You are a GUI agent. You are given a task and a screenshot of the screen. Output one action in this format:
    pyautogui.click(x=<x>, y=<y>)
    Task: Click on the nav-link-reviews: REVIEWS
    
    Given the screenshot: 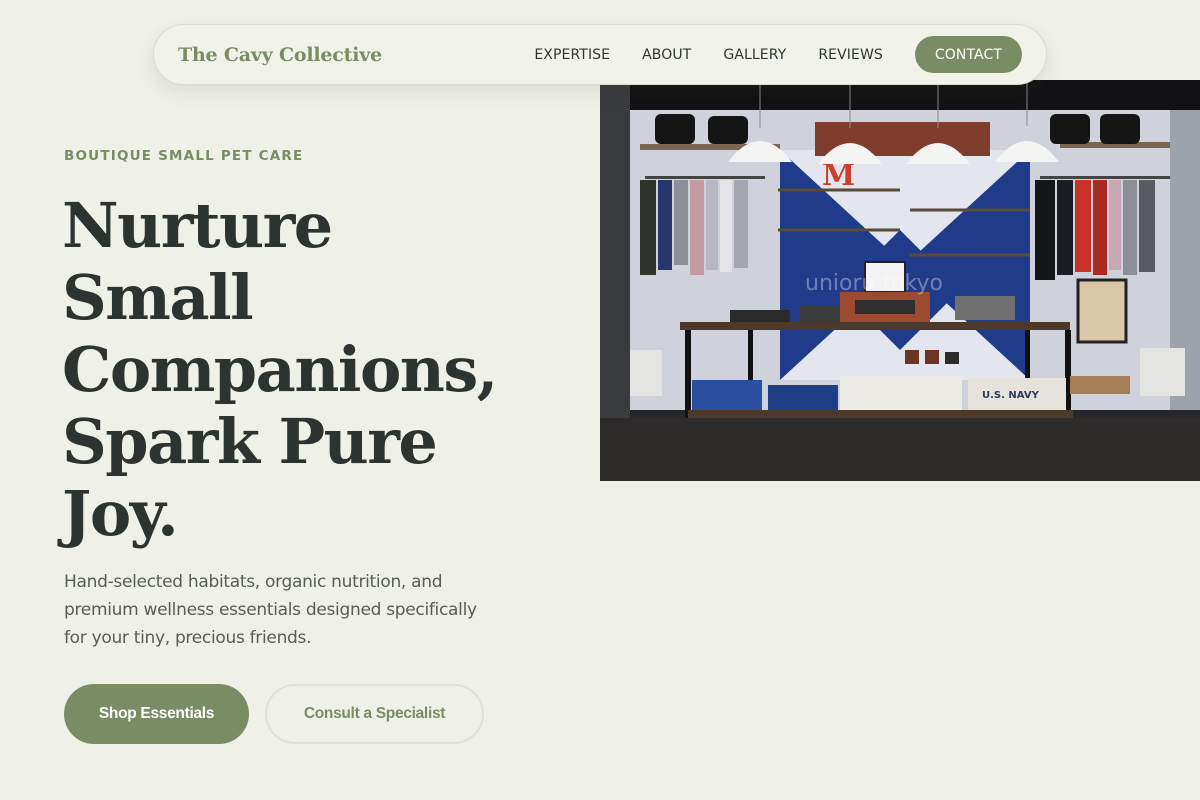 What is the action you would take?
    pyautogui.click(x=850, y=55)
    